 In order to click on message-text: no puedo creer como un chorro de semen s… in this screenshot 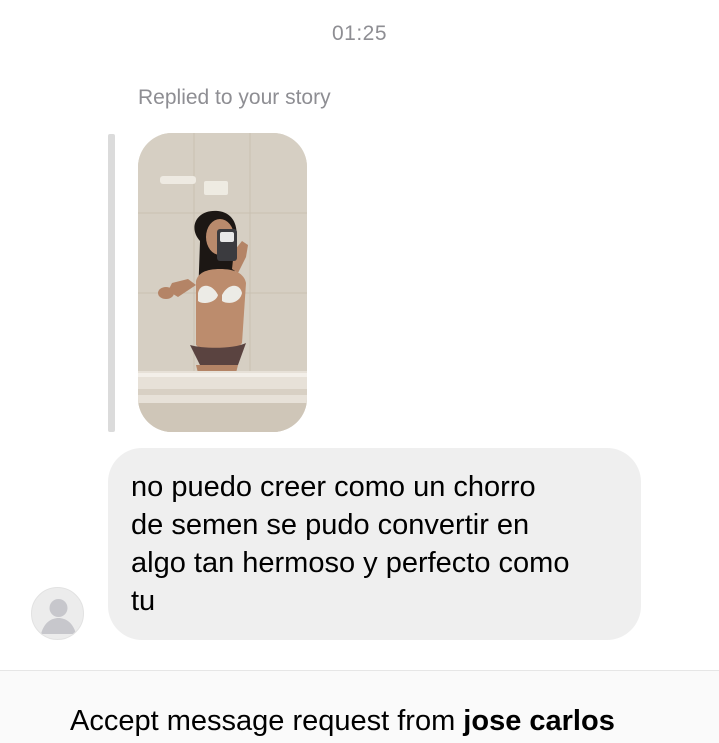, I will do `click(350, 544)`.